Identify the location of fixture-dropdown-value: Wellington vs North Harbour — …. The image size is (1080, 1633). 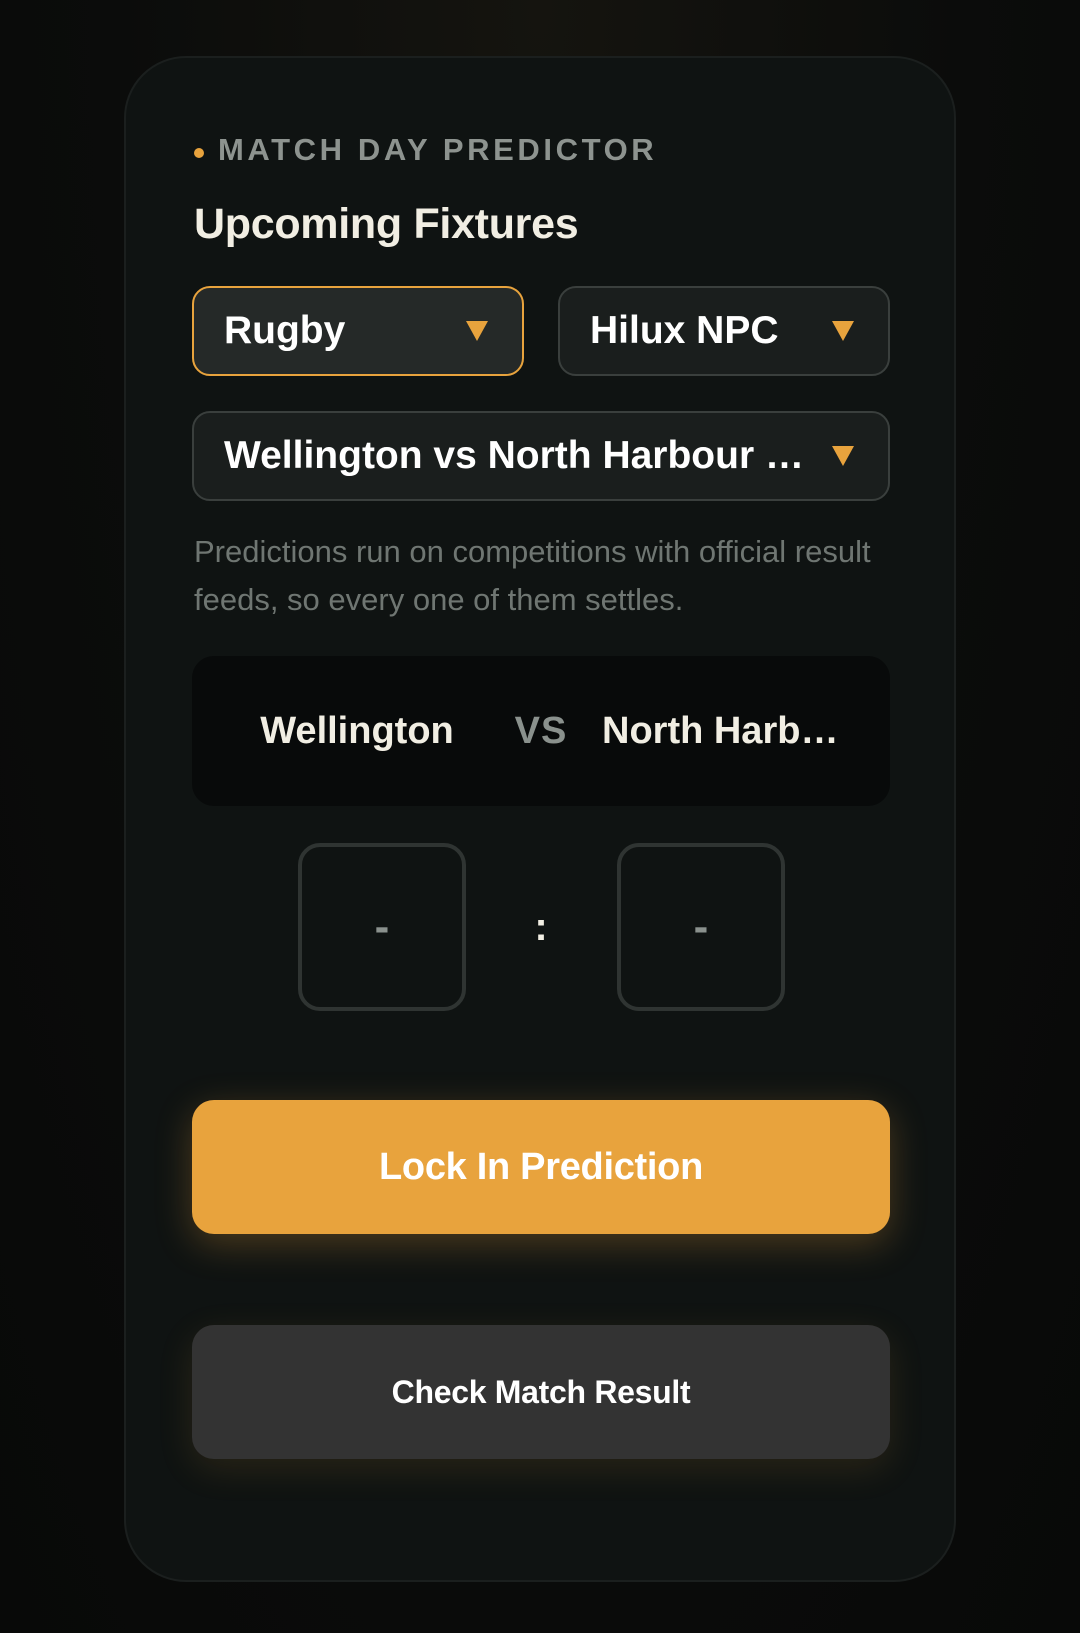
(520, 455).